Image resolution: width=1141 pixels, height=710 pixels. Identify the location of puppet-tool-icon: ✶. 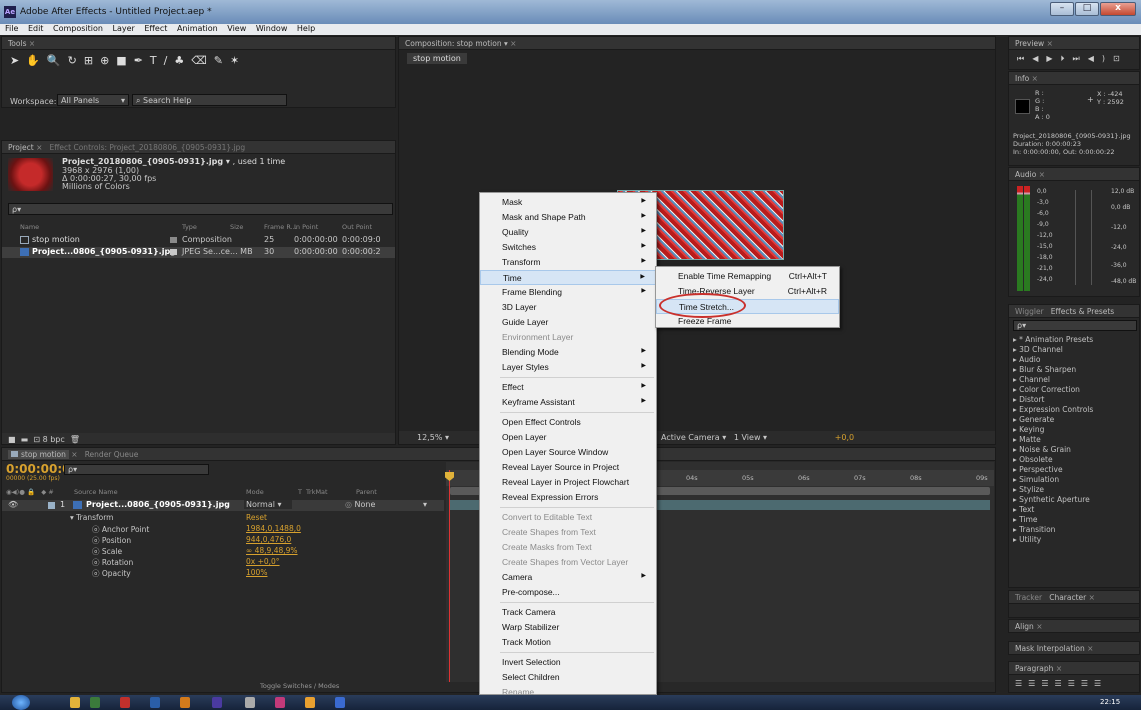
(238, 60).